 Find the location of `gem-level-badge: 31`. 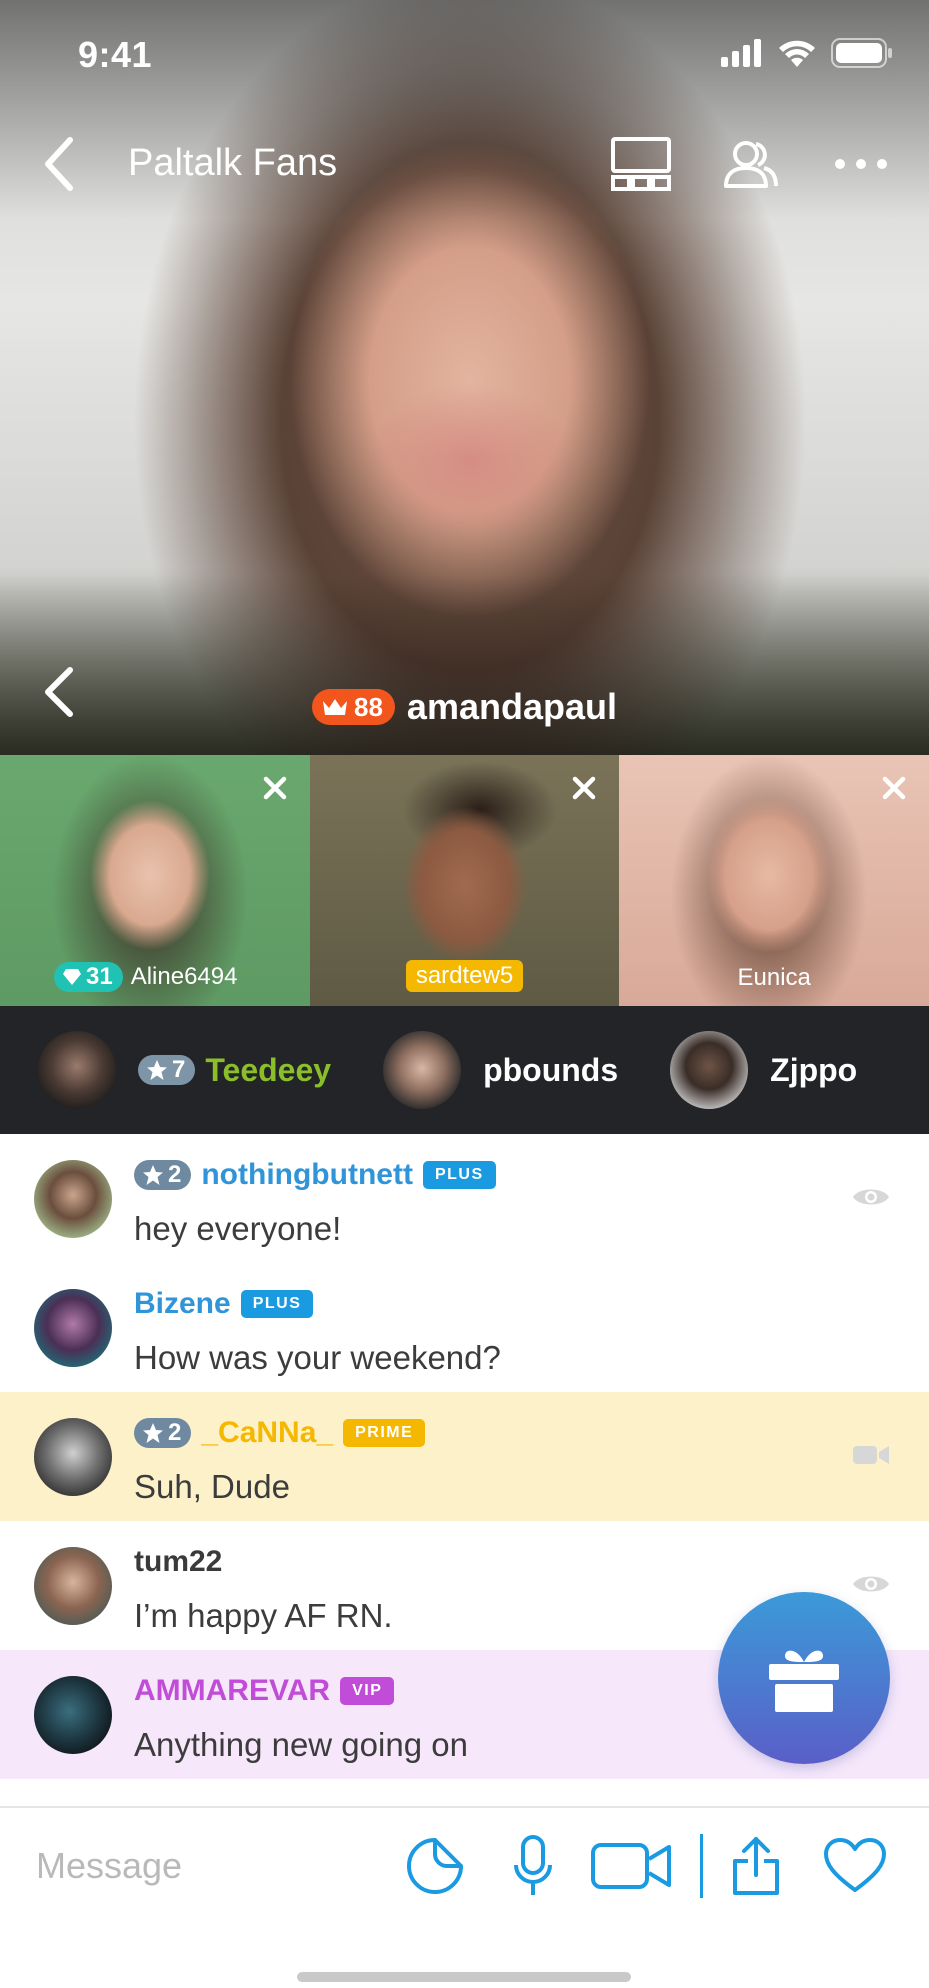

gem-level-badge: 31 is located at coordinates (88, 977).